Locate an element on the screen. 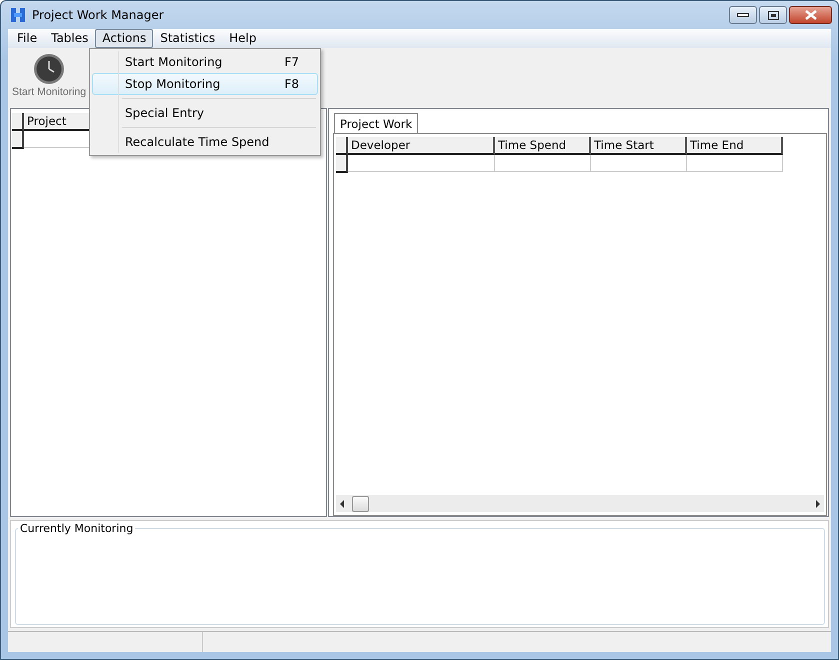  menu-item: Stop Monitoring F8 is located at coordinates (205, 84).